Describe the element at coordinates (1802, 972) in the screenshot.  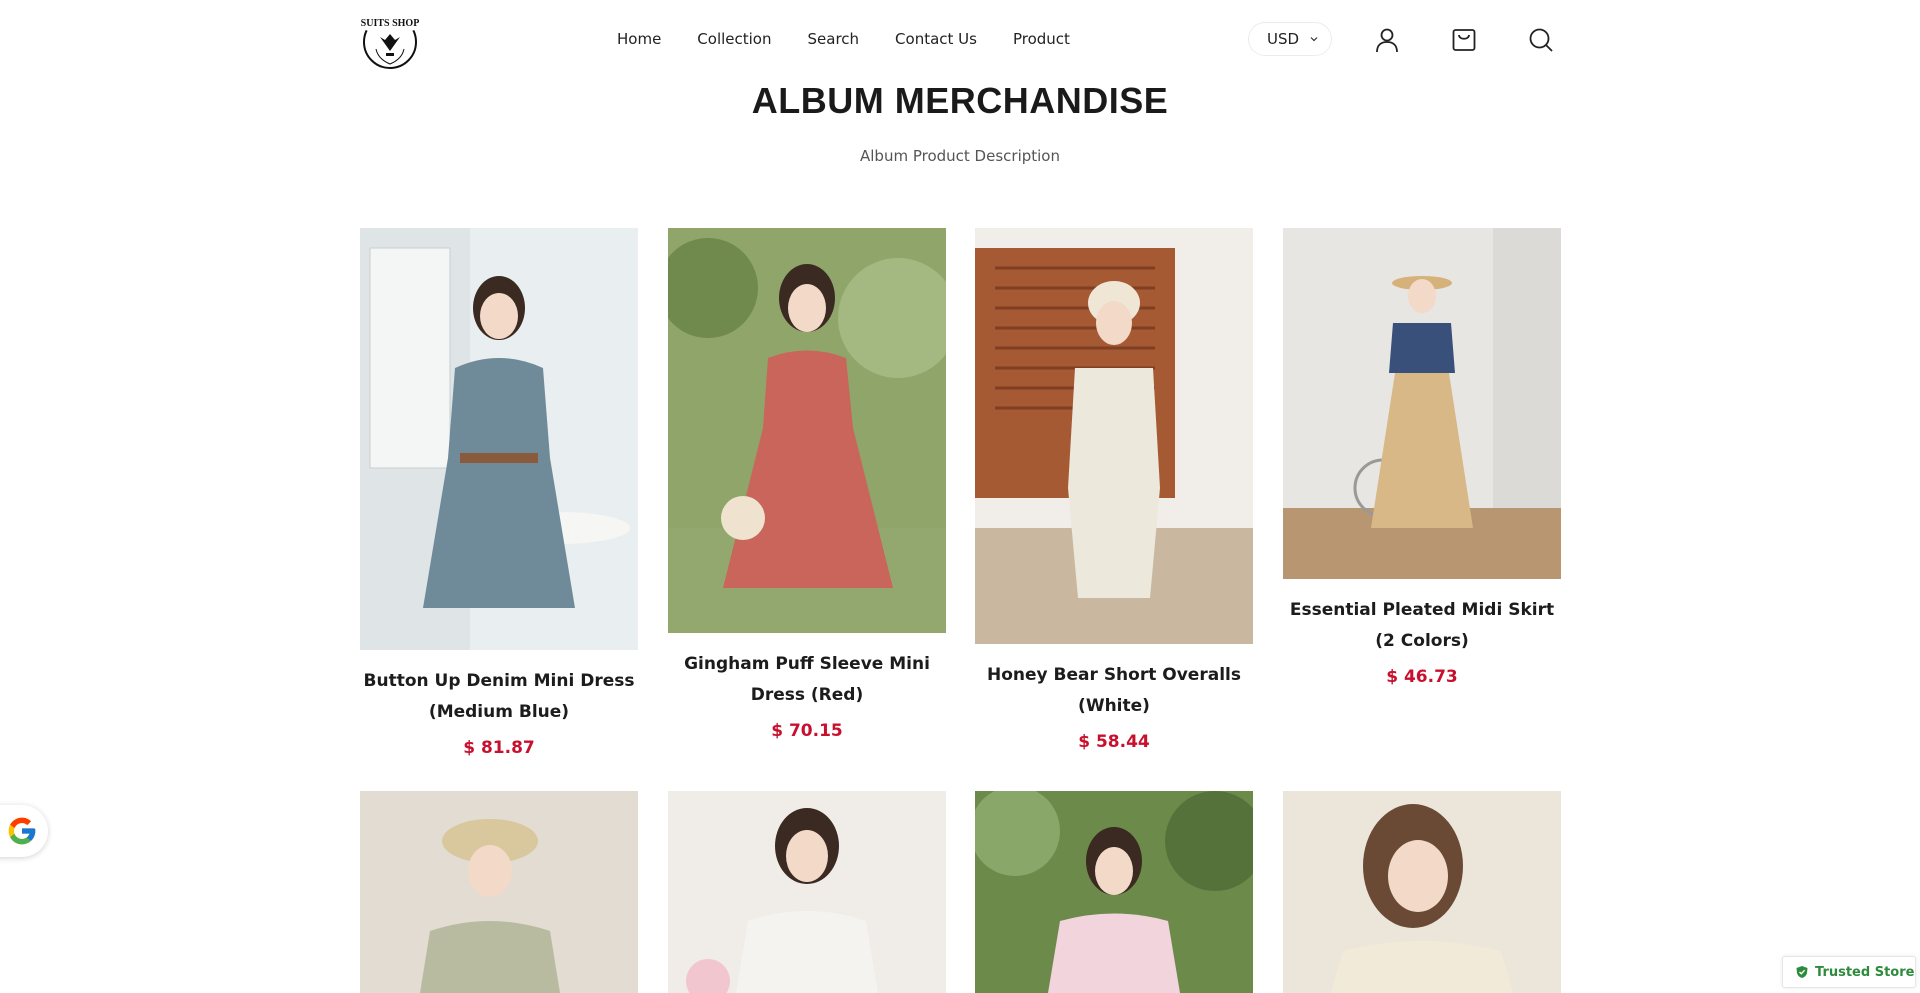
I see `shield-check-icon` at that location.